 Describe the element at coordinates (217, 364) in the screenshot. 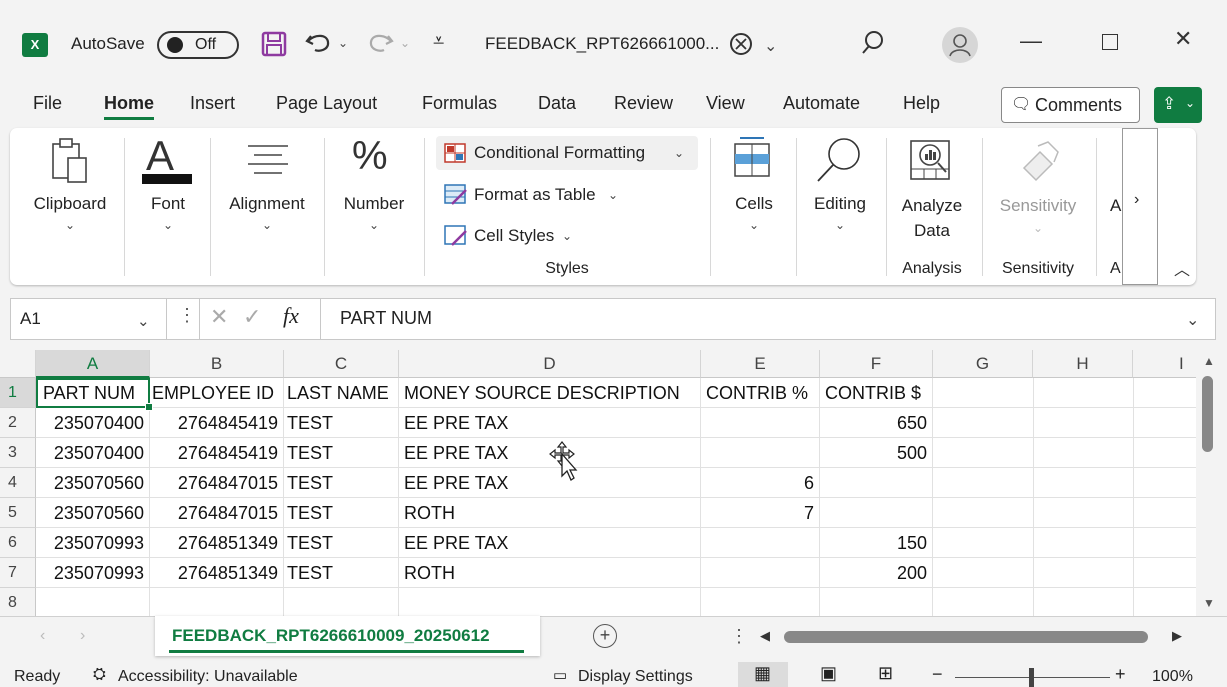

I see `column-header-b: B` at that location.